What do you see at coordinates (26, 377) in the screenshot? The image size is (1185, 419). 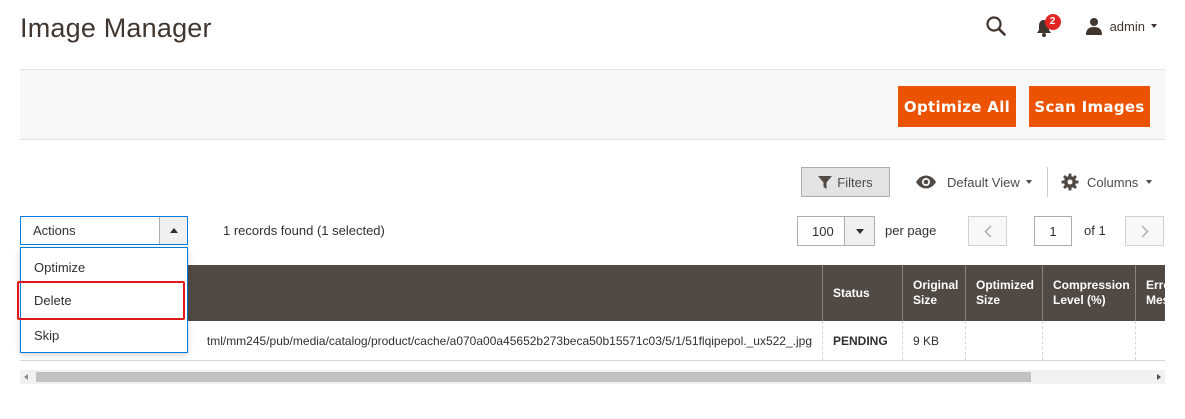 I see `scroll-left-arrow-icon` at bounding box center [26, 377].